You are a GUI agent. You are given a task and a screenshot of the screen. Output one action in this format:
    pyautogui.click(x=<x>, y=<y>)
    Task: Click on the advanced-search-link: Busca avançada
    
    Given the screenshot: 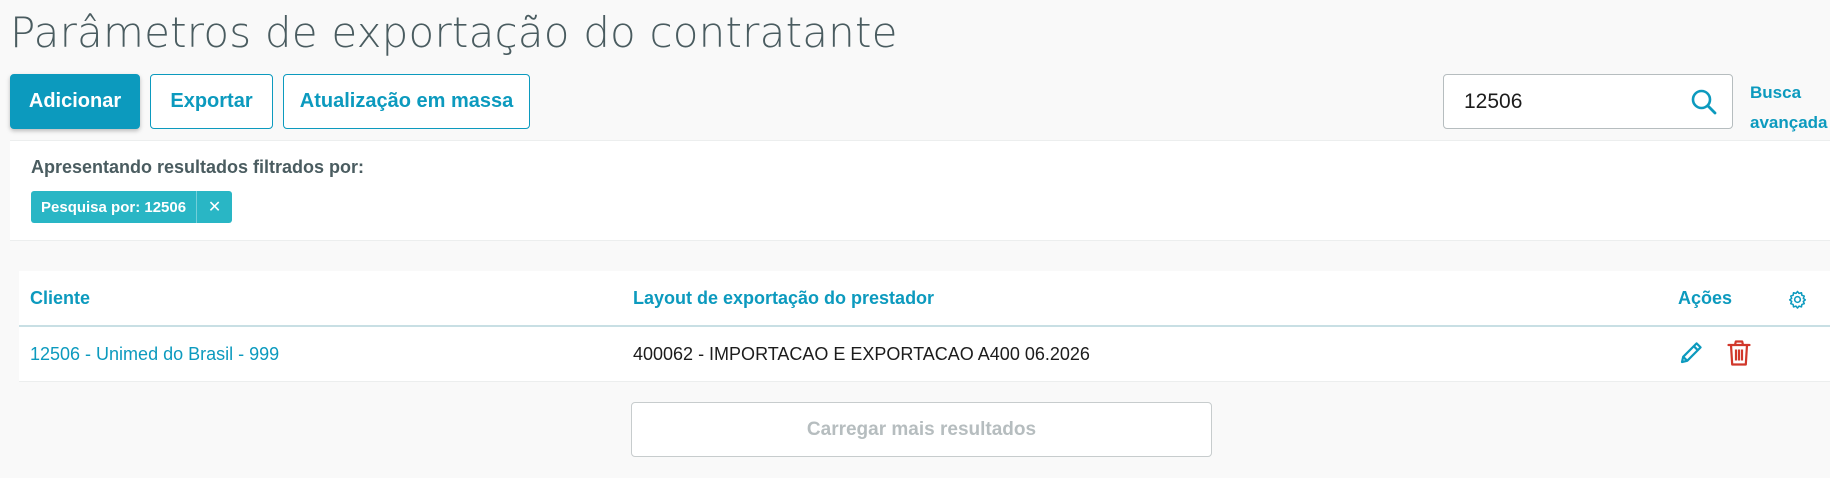 What is the action you would take?
    pyautogui.click(x=1789, y=108)
    